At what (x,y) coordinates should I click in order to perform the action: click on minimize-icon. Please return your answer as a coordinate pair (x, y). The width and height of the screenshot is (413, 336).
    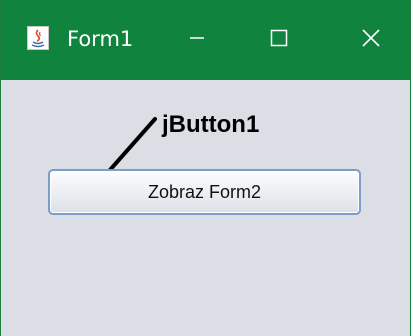
    Looking at the image, I should click on (197, 38).